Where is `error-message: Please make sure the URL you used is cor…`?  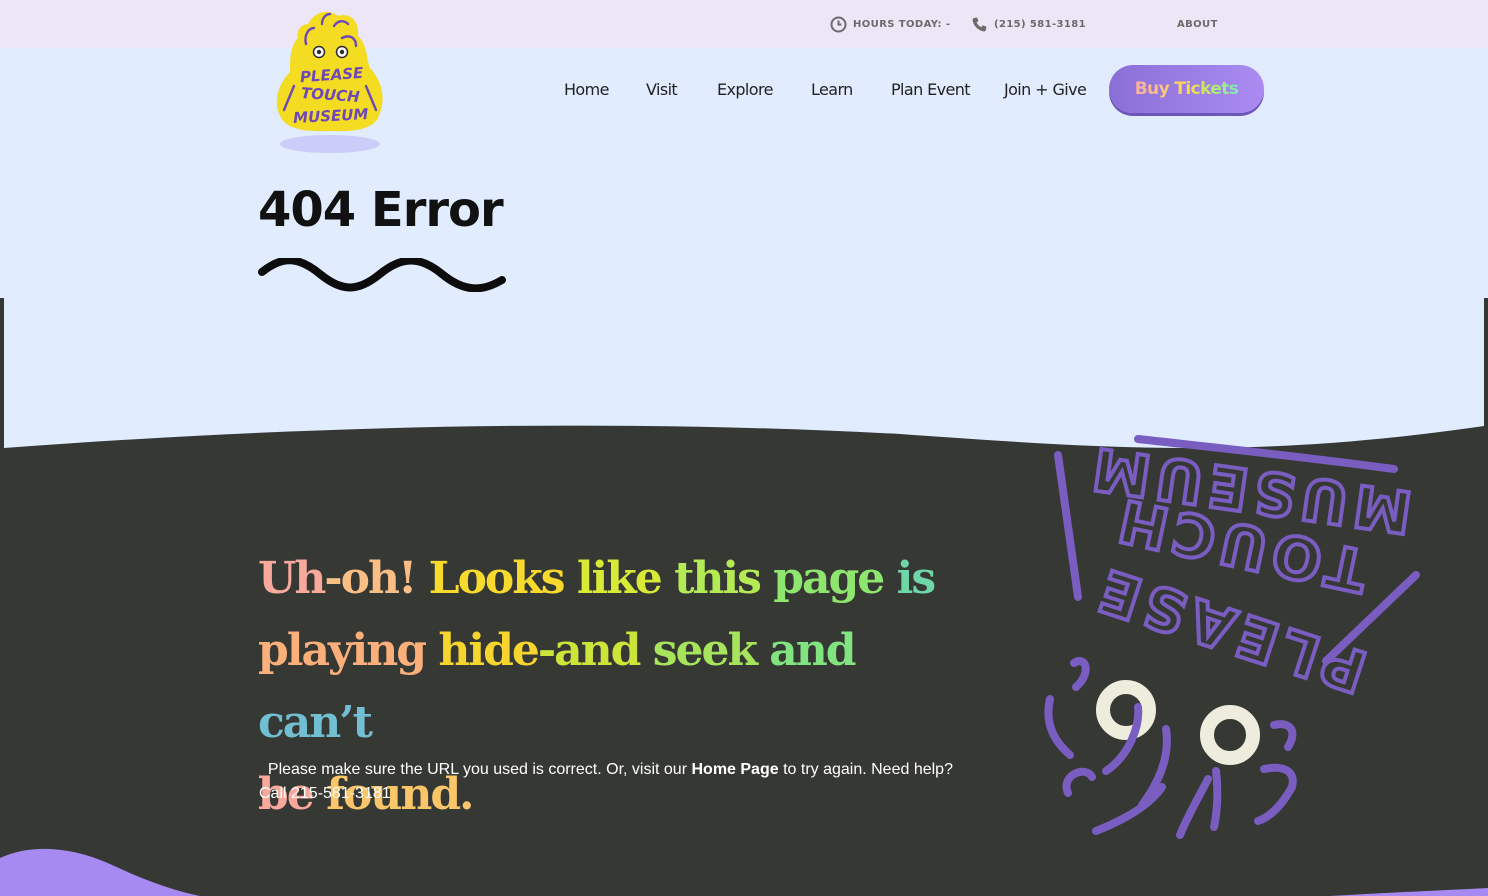 error-message: Please make sure the URL you used is cor… is located at coordinates (619, 782).